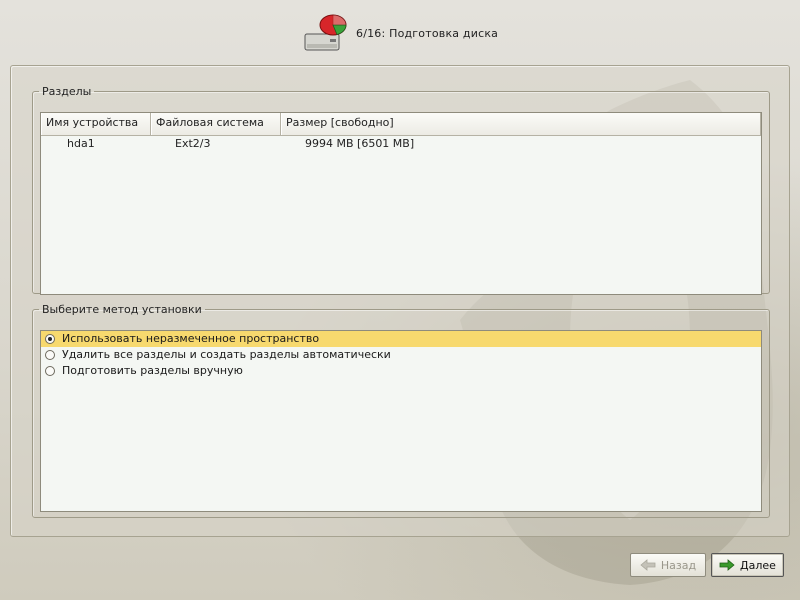  What do you see at coordinates (191, 338) in the screenshot?
I see `option-label: Использовать неразмеченное пространство` at bounding box center [191, 338].